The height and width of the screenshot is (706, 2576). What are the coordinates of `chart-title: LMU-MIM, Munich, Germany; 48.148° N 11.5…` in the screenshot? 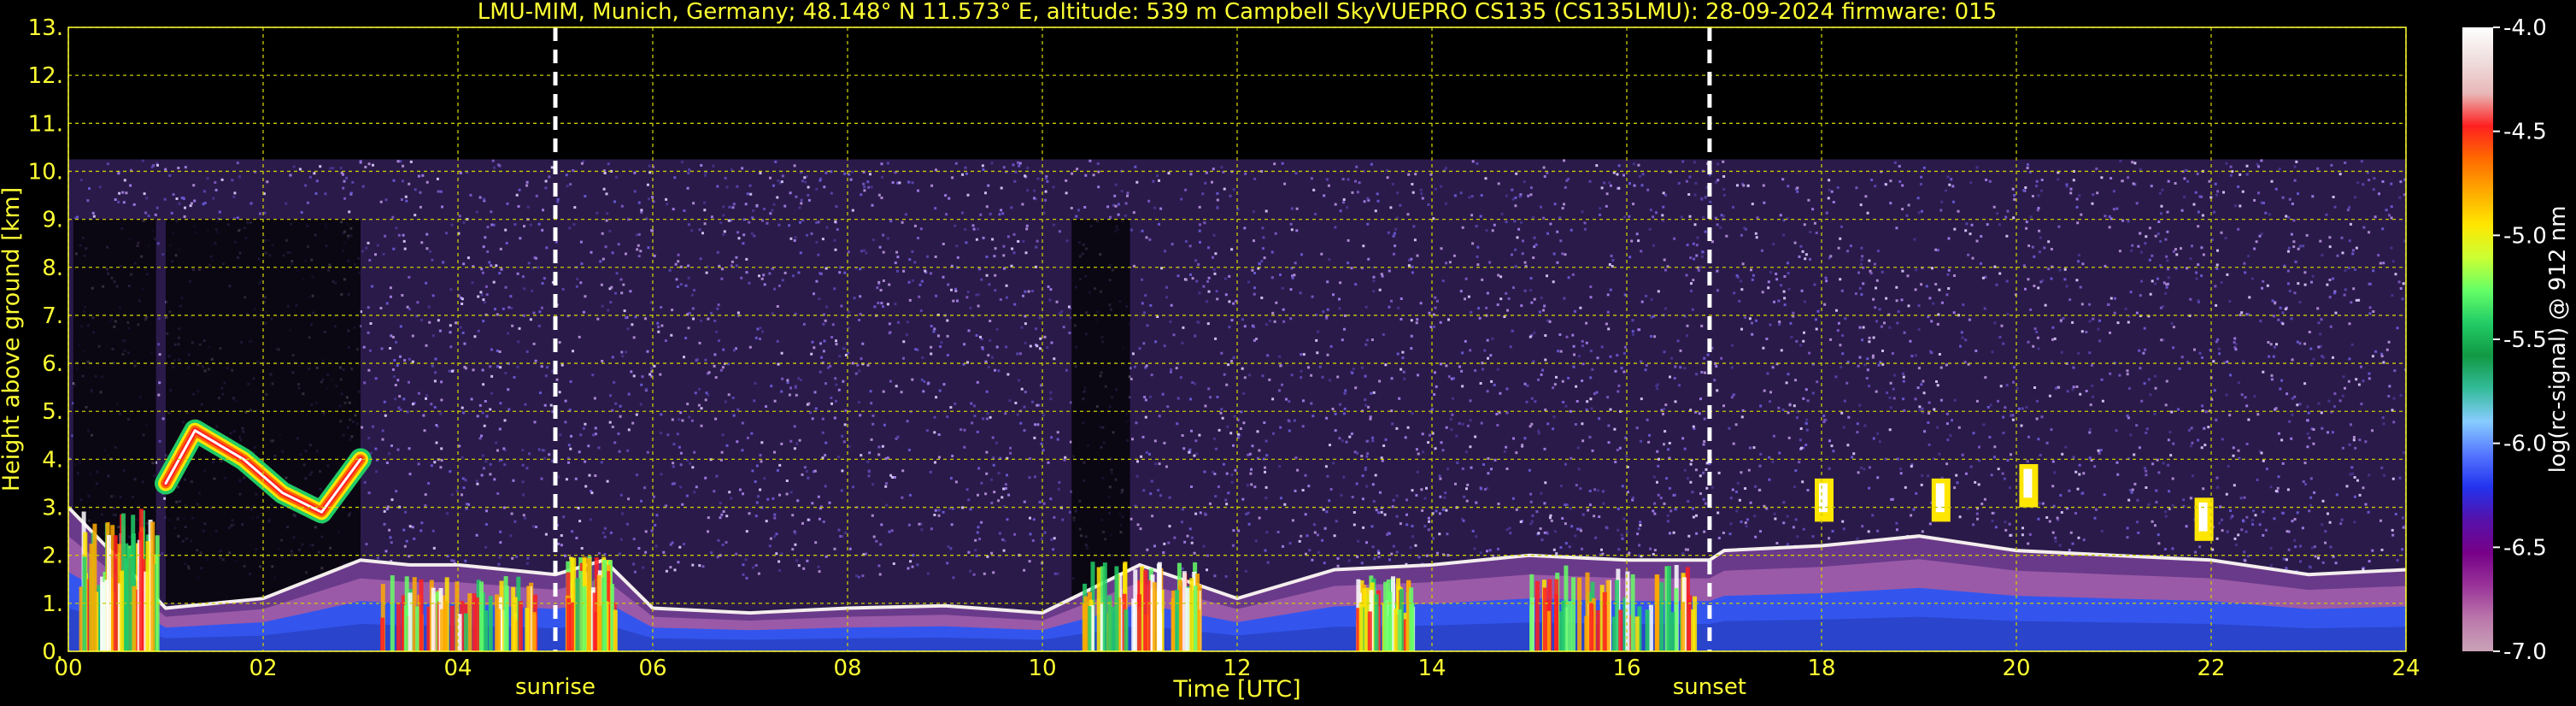 It's located at (1237, 12).